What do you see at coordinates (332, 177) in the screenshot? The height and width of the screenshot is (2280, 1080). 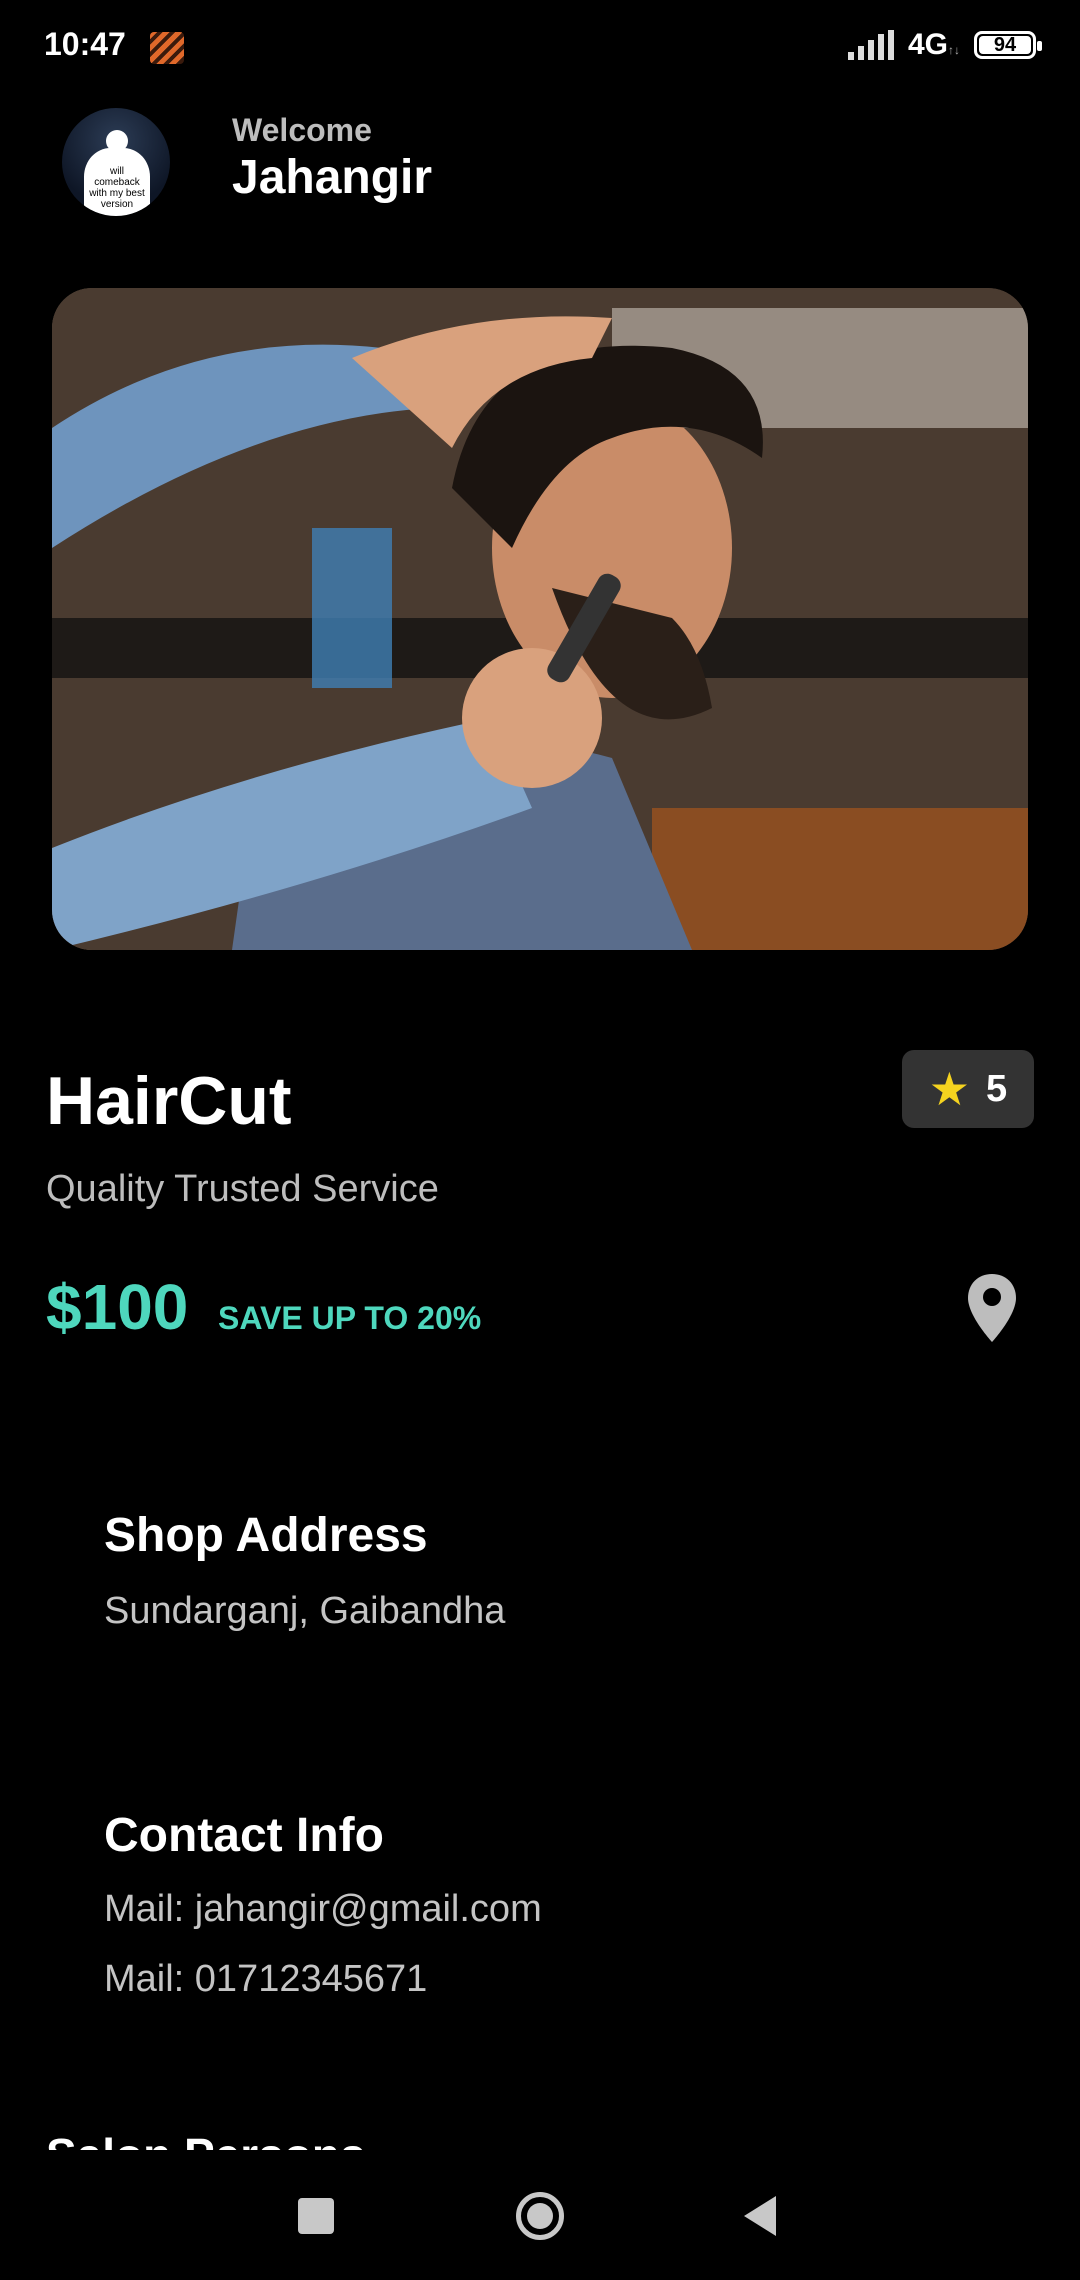 I see `user-name: Jahangir` at bounding box center [332, 177].